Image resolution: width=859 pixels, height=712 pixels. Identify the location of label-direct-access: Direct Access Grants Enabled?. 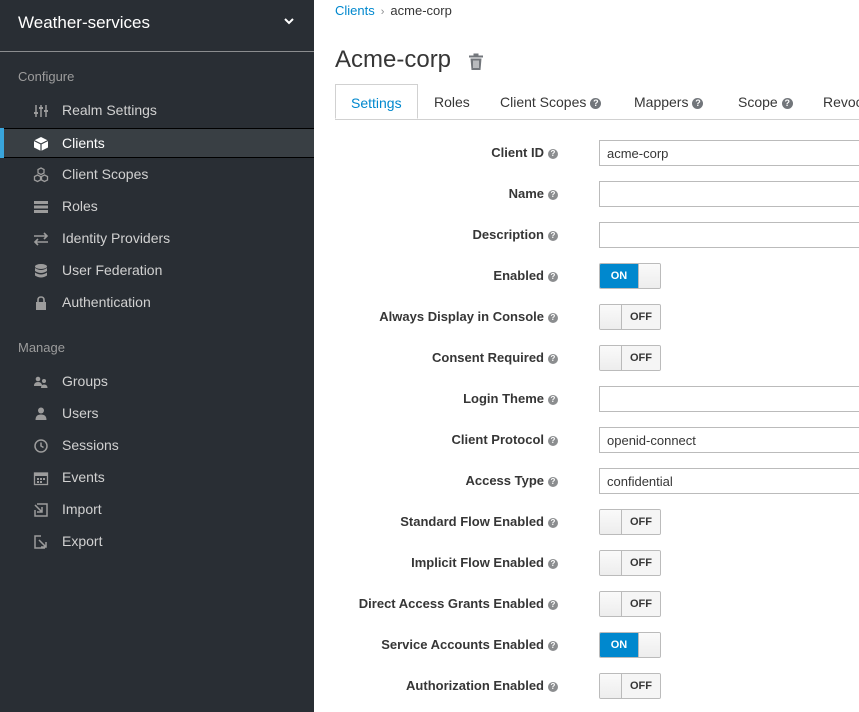
(458, 603).